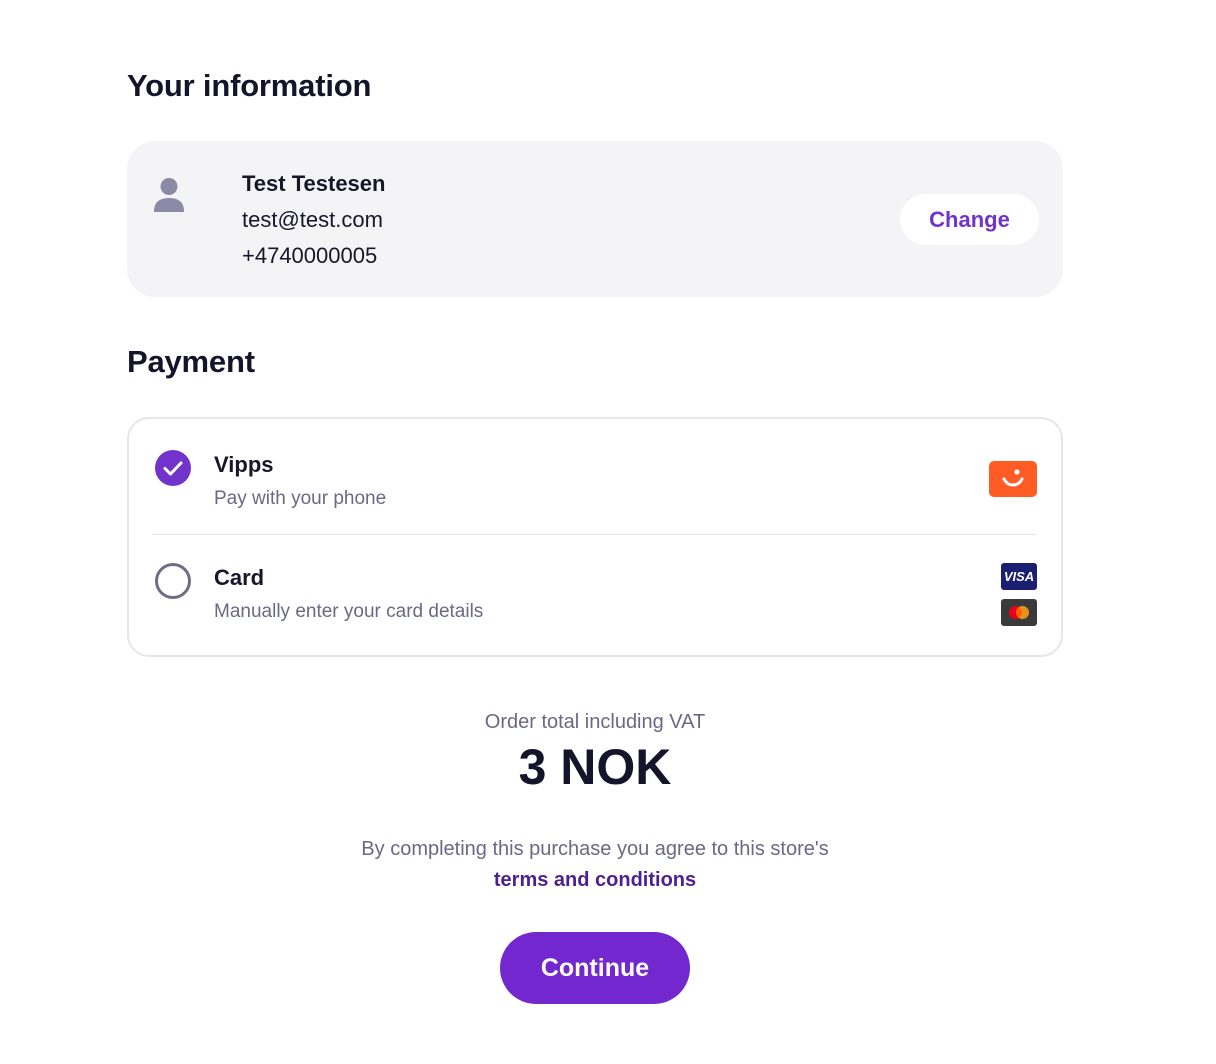 This screenshot has width=1216, height=1064. I want to click on customer-email: test@test.com, so click(312, 219).